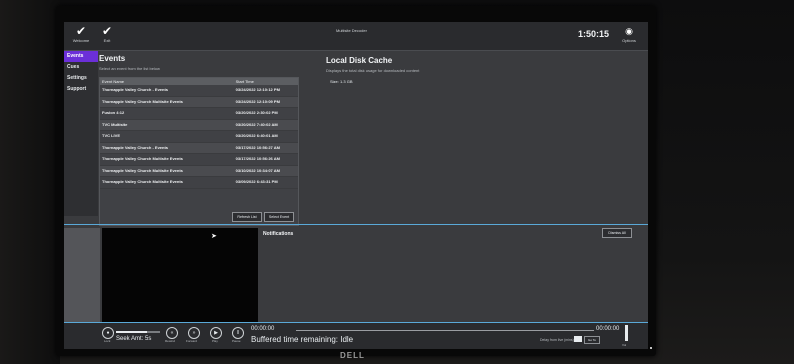  I want to click on notifications-title: Notifications, so click(278, 234).